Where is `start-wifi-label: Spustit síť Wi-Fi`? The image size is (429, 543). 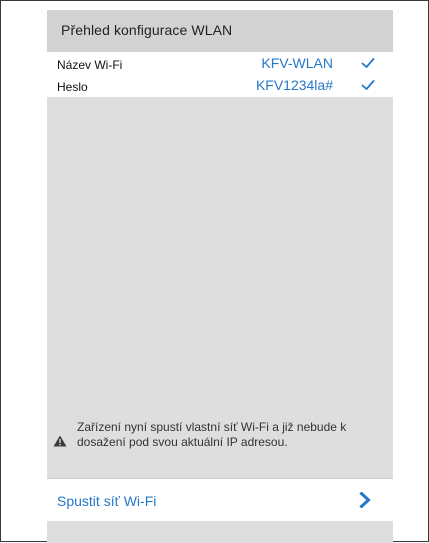
start-wifi-label: Spustit síť Wi-Fi is located at coordinates (107, 501).